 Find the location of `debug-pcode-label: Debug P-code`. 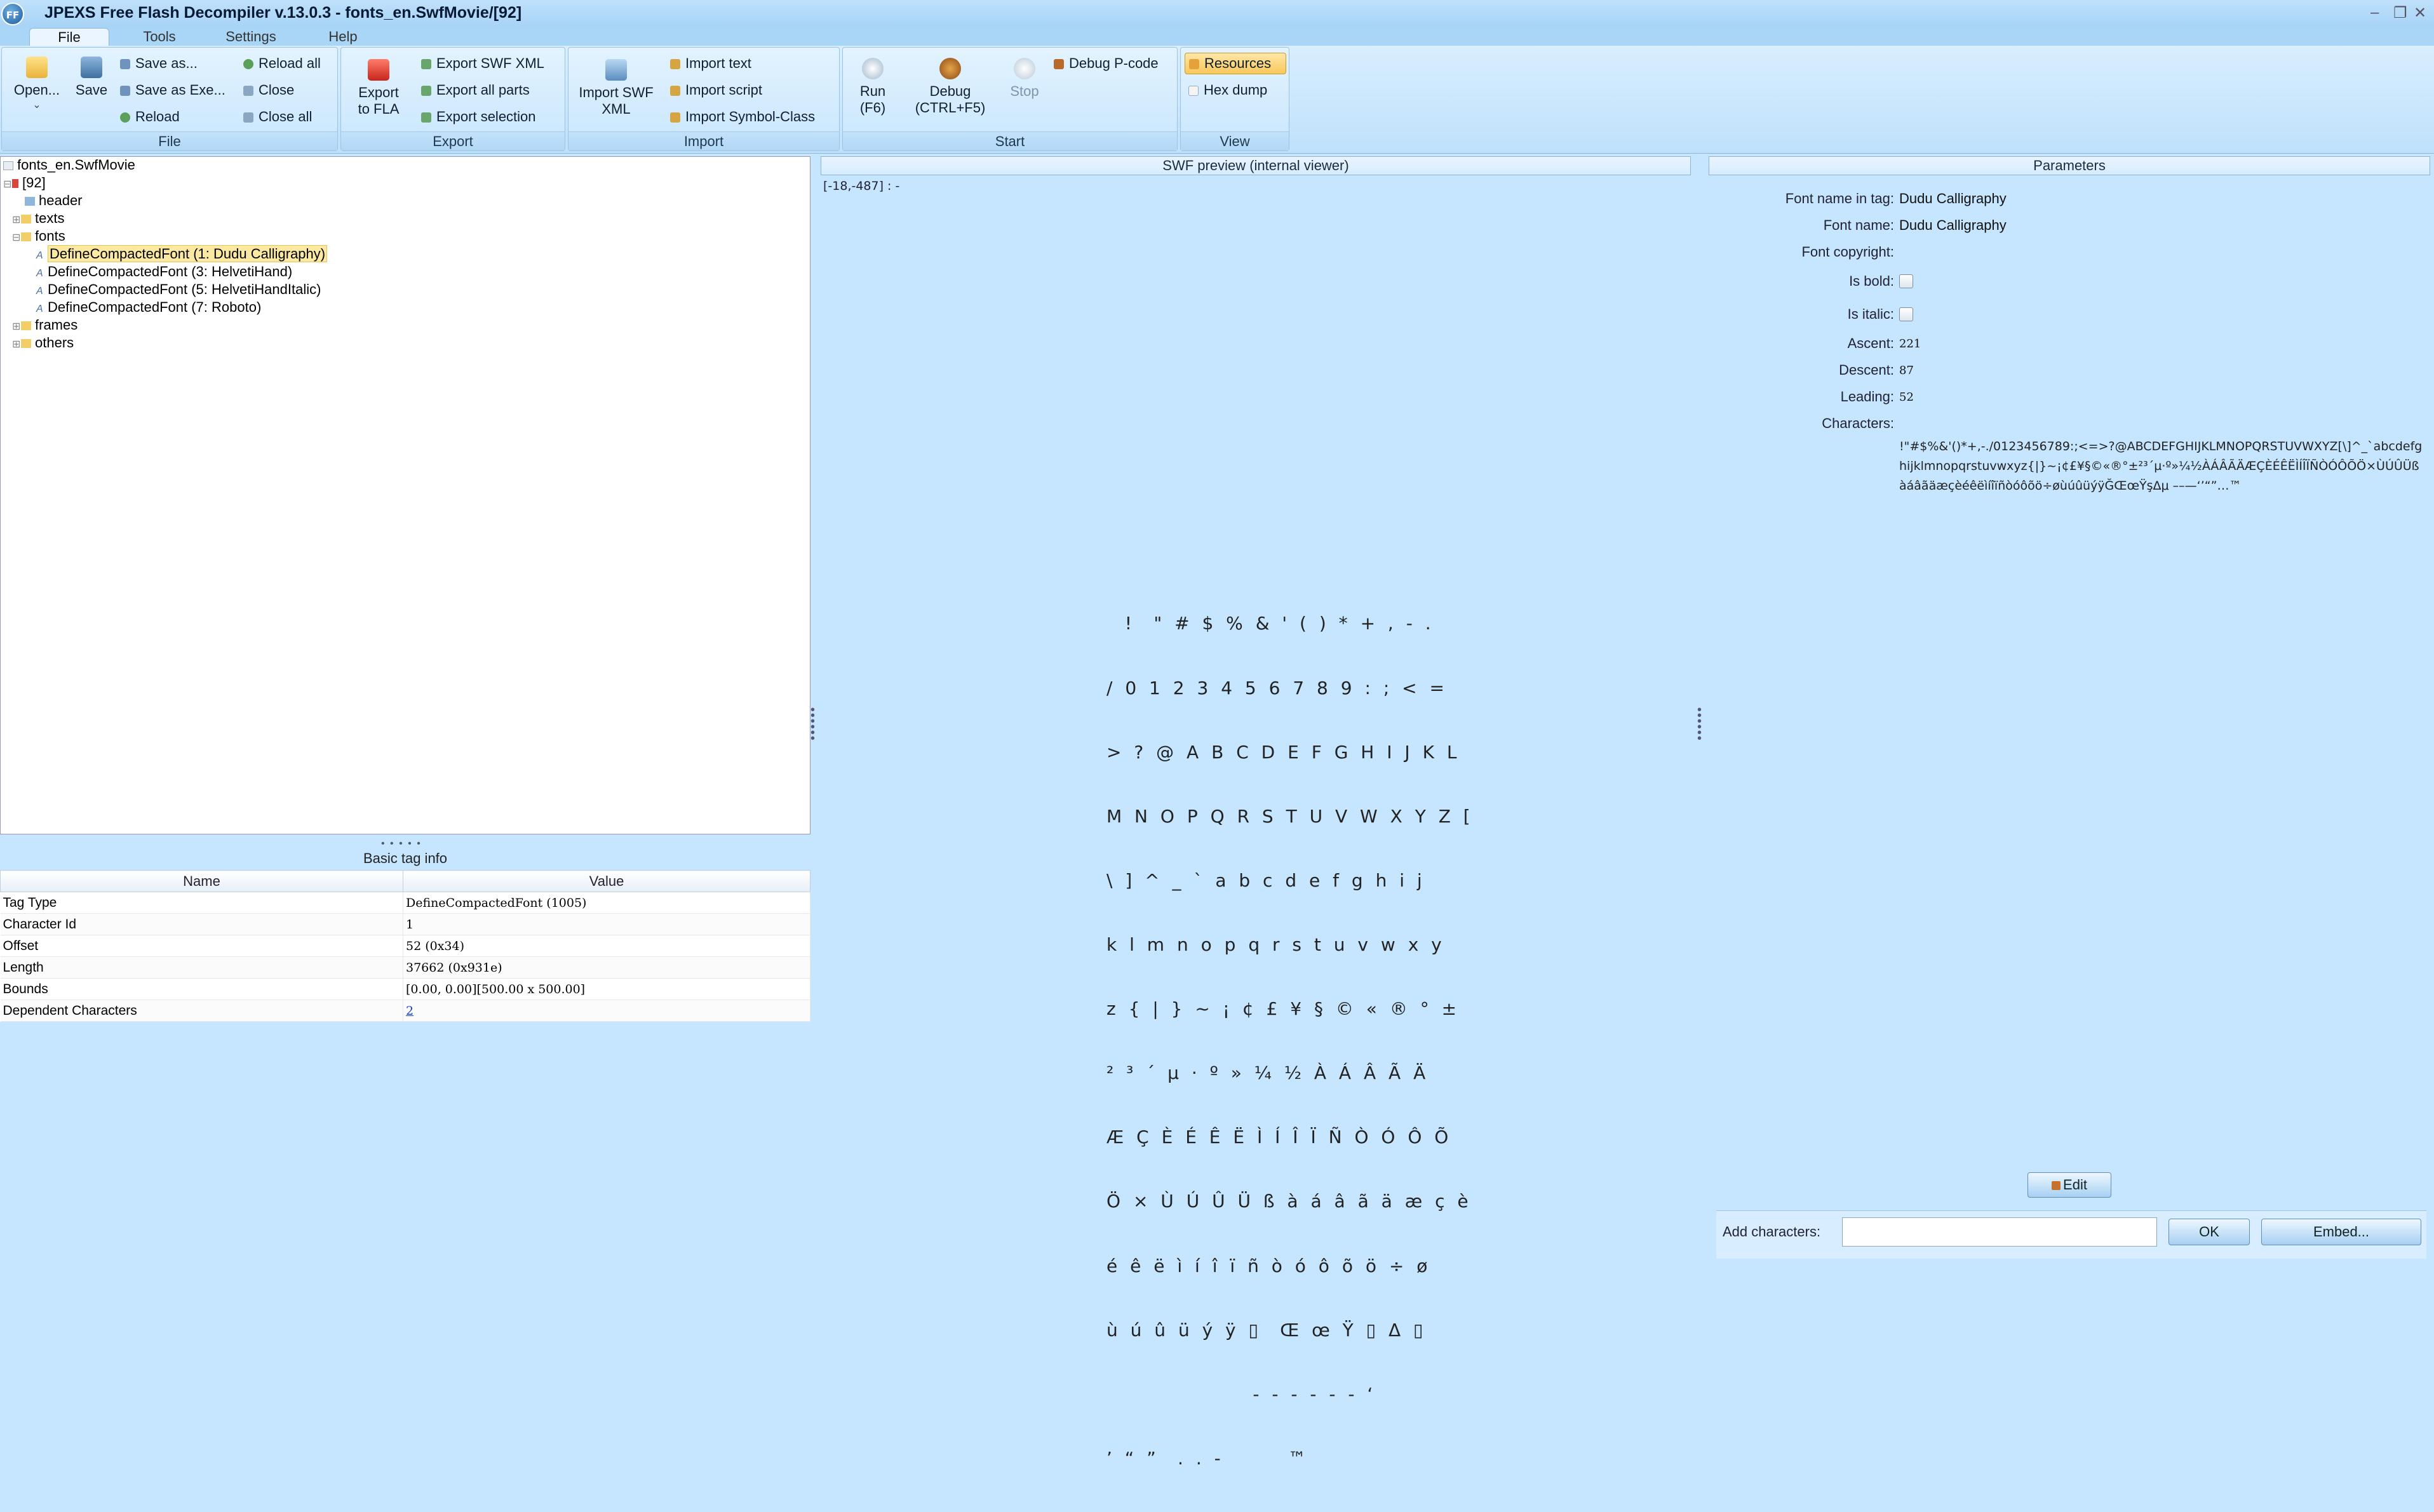

debug-pcode-label: Debug P-code is located at coordinates (1114, 63).